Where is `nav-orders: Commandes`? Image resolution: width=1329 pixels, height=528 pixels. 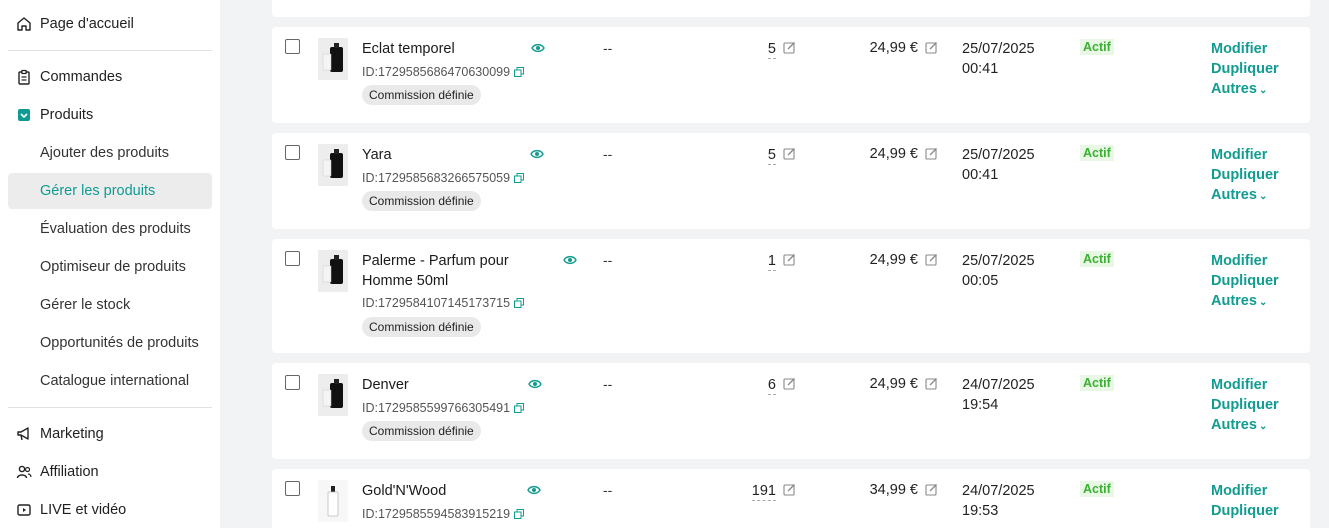
nav-orders: Commandes is located at coordinates (110, 77).